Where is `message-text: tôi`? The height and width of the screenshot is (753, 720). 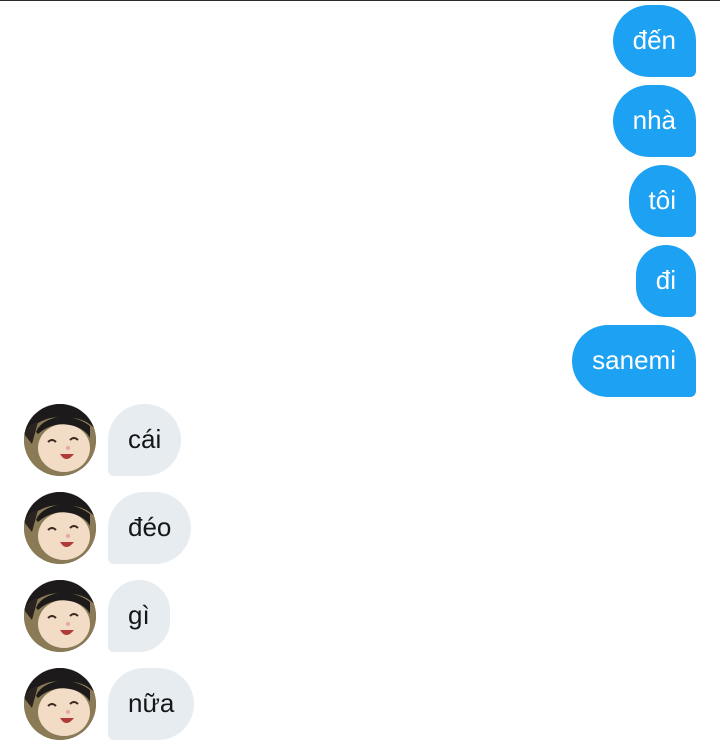
message-text: tôi is located at coordinates (662, 200).